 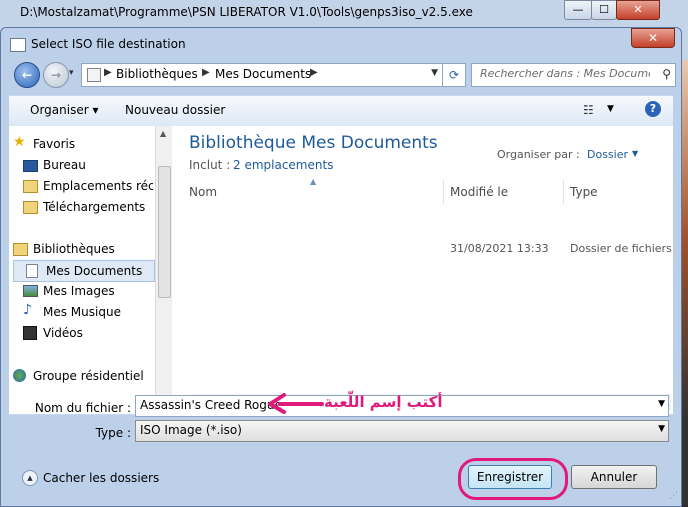 What do you see at coordinates (88, 207) in the screenshot?
I see `sidebar-item-downloads: Téléchargements` at bounding box center [88, 207].